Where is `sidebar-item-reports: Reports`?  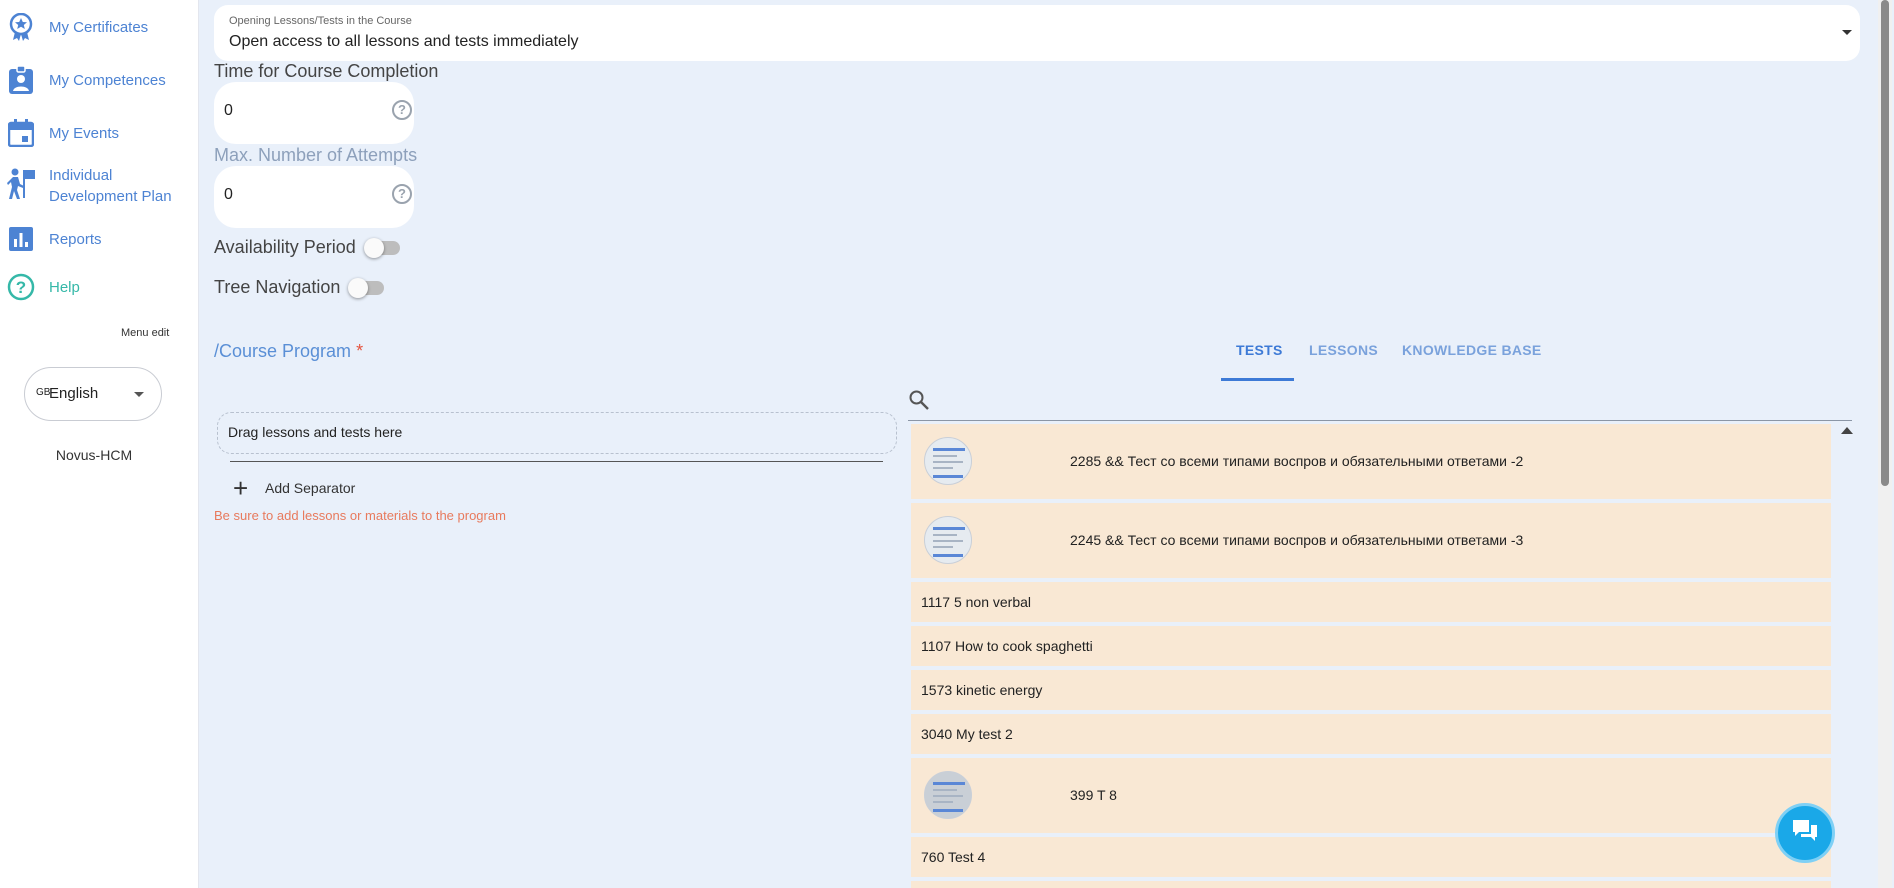
sidebar-item-reports: Reports is located at coordinates (95, 239).